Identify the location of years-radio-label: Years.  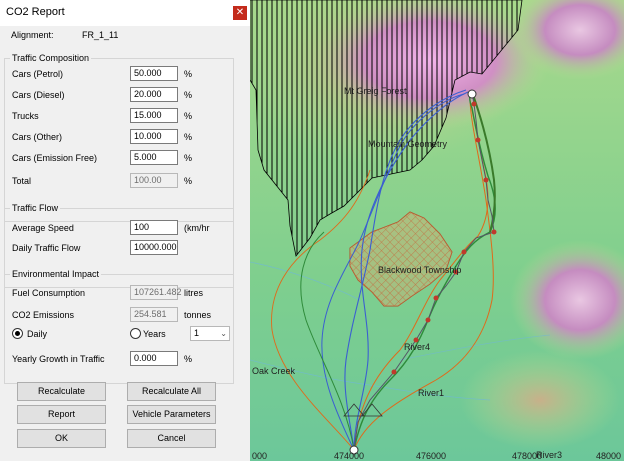
(154, 334).